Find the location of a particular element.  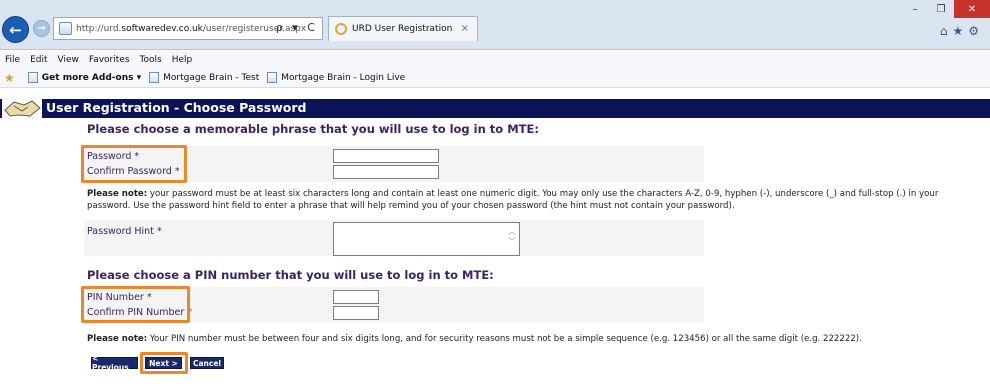

favorites-star-icon: ★ is located at coordinates (9, 78).